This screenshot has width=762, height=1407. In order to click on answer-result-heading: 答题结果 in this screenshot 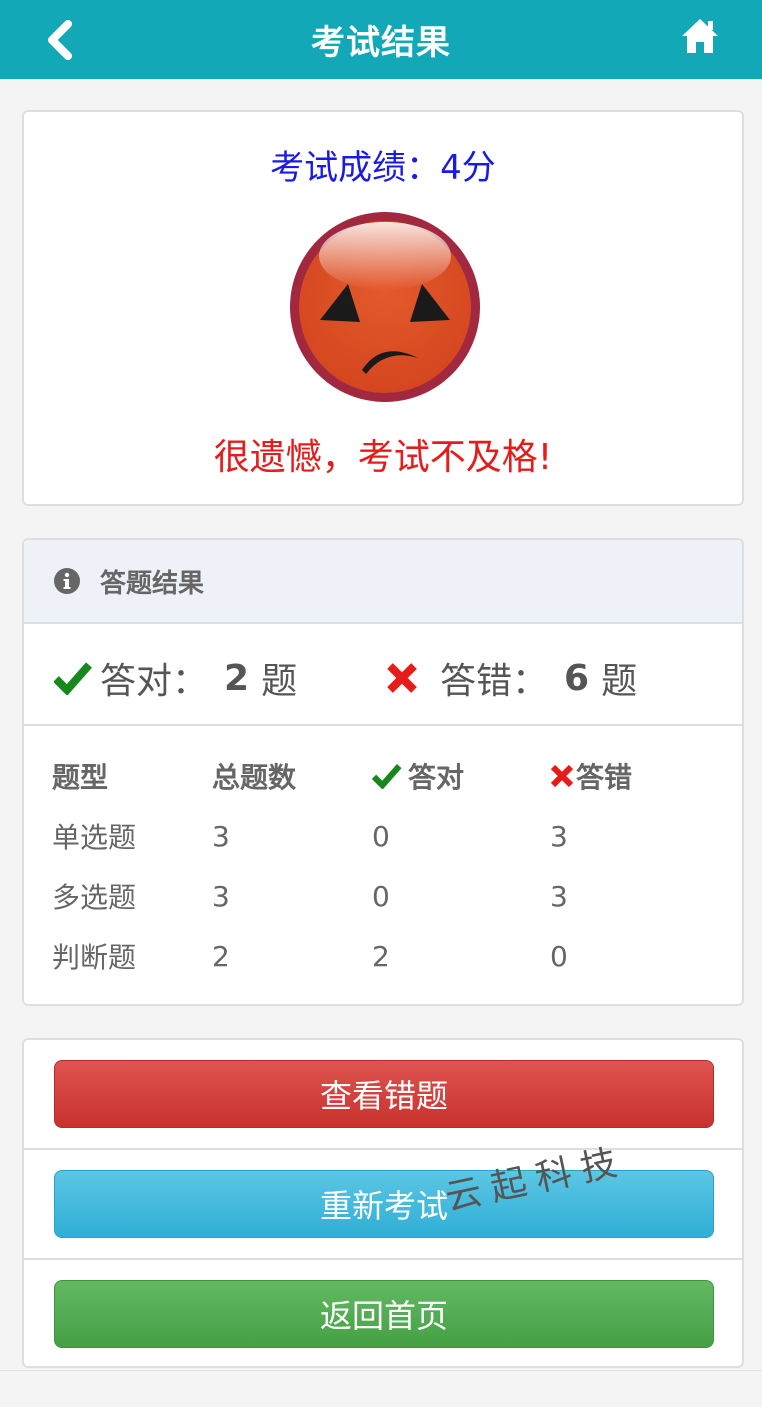, I will do `click(152, 583)`.